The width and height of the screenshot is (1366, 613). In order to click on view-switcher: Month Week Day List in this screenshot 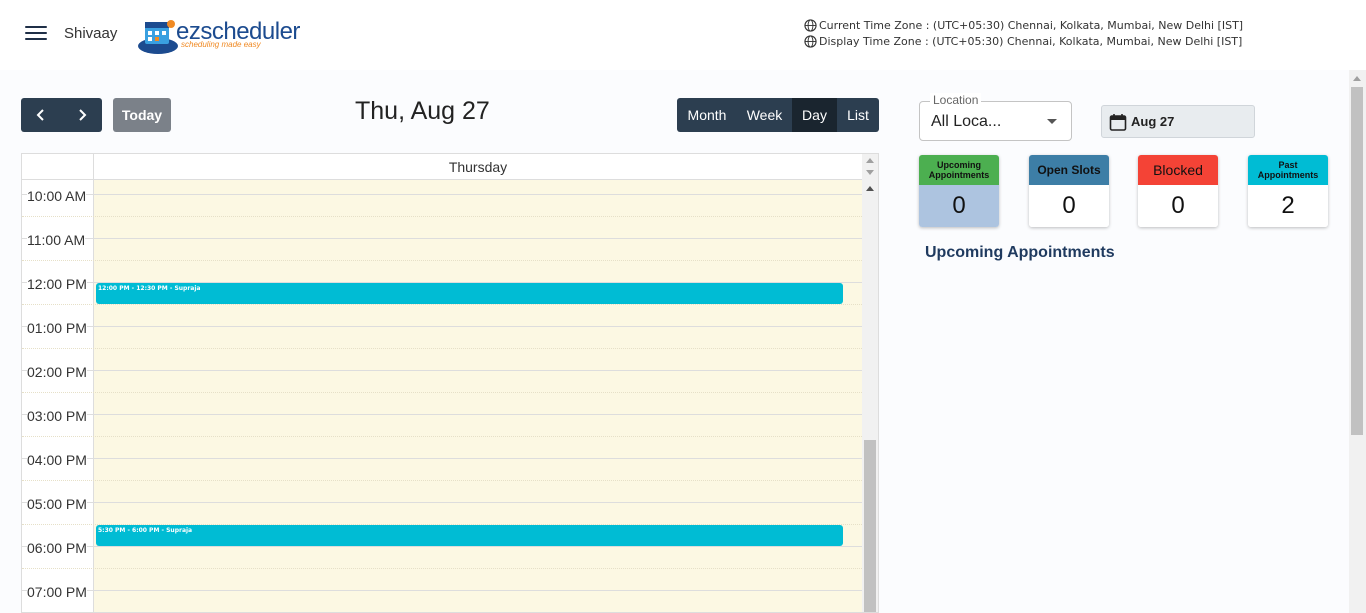, I will do `click(778, 115)`.